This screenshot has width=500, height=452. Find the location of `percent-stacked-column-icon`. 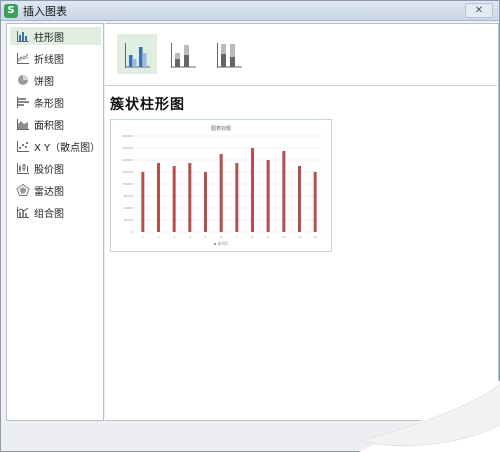

percent-stacked-column-icon is located at coordinates (229, 55).